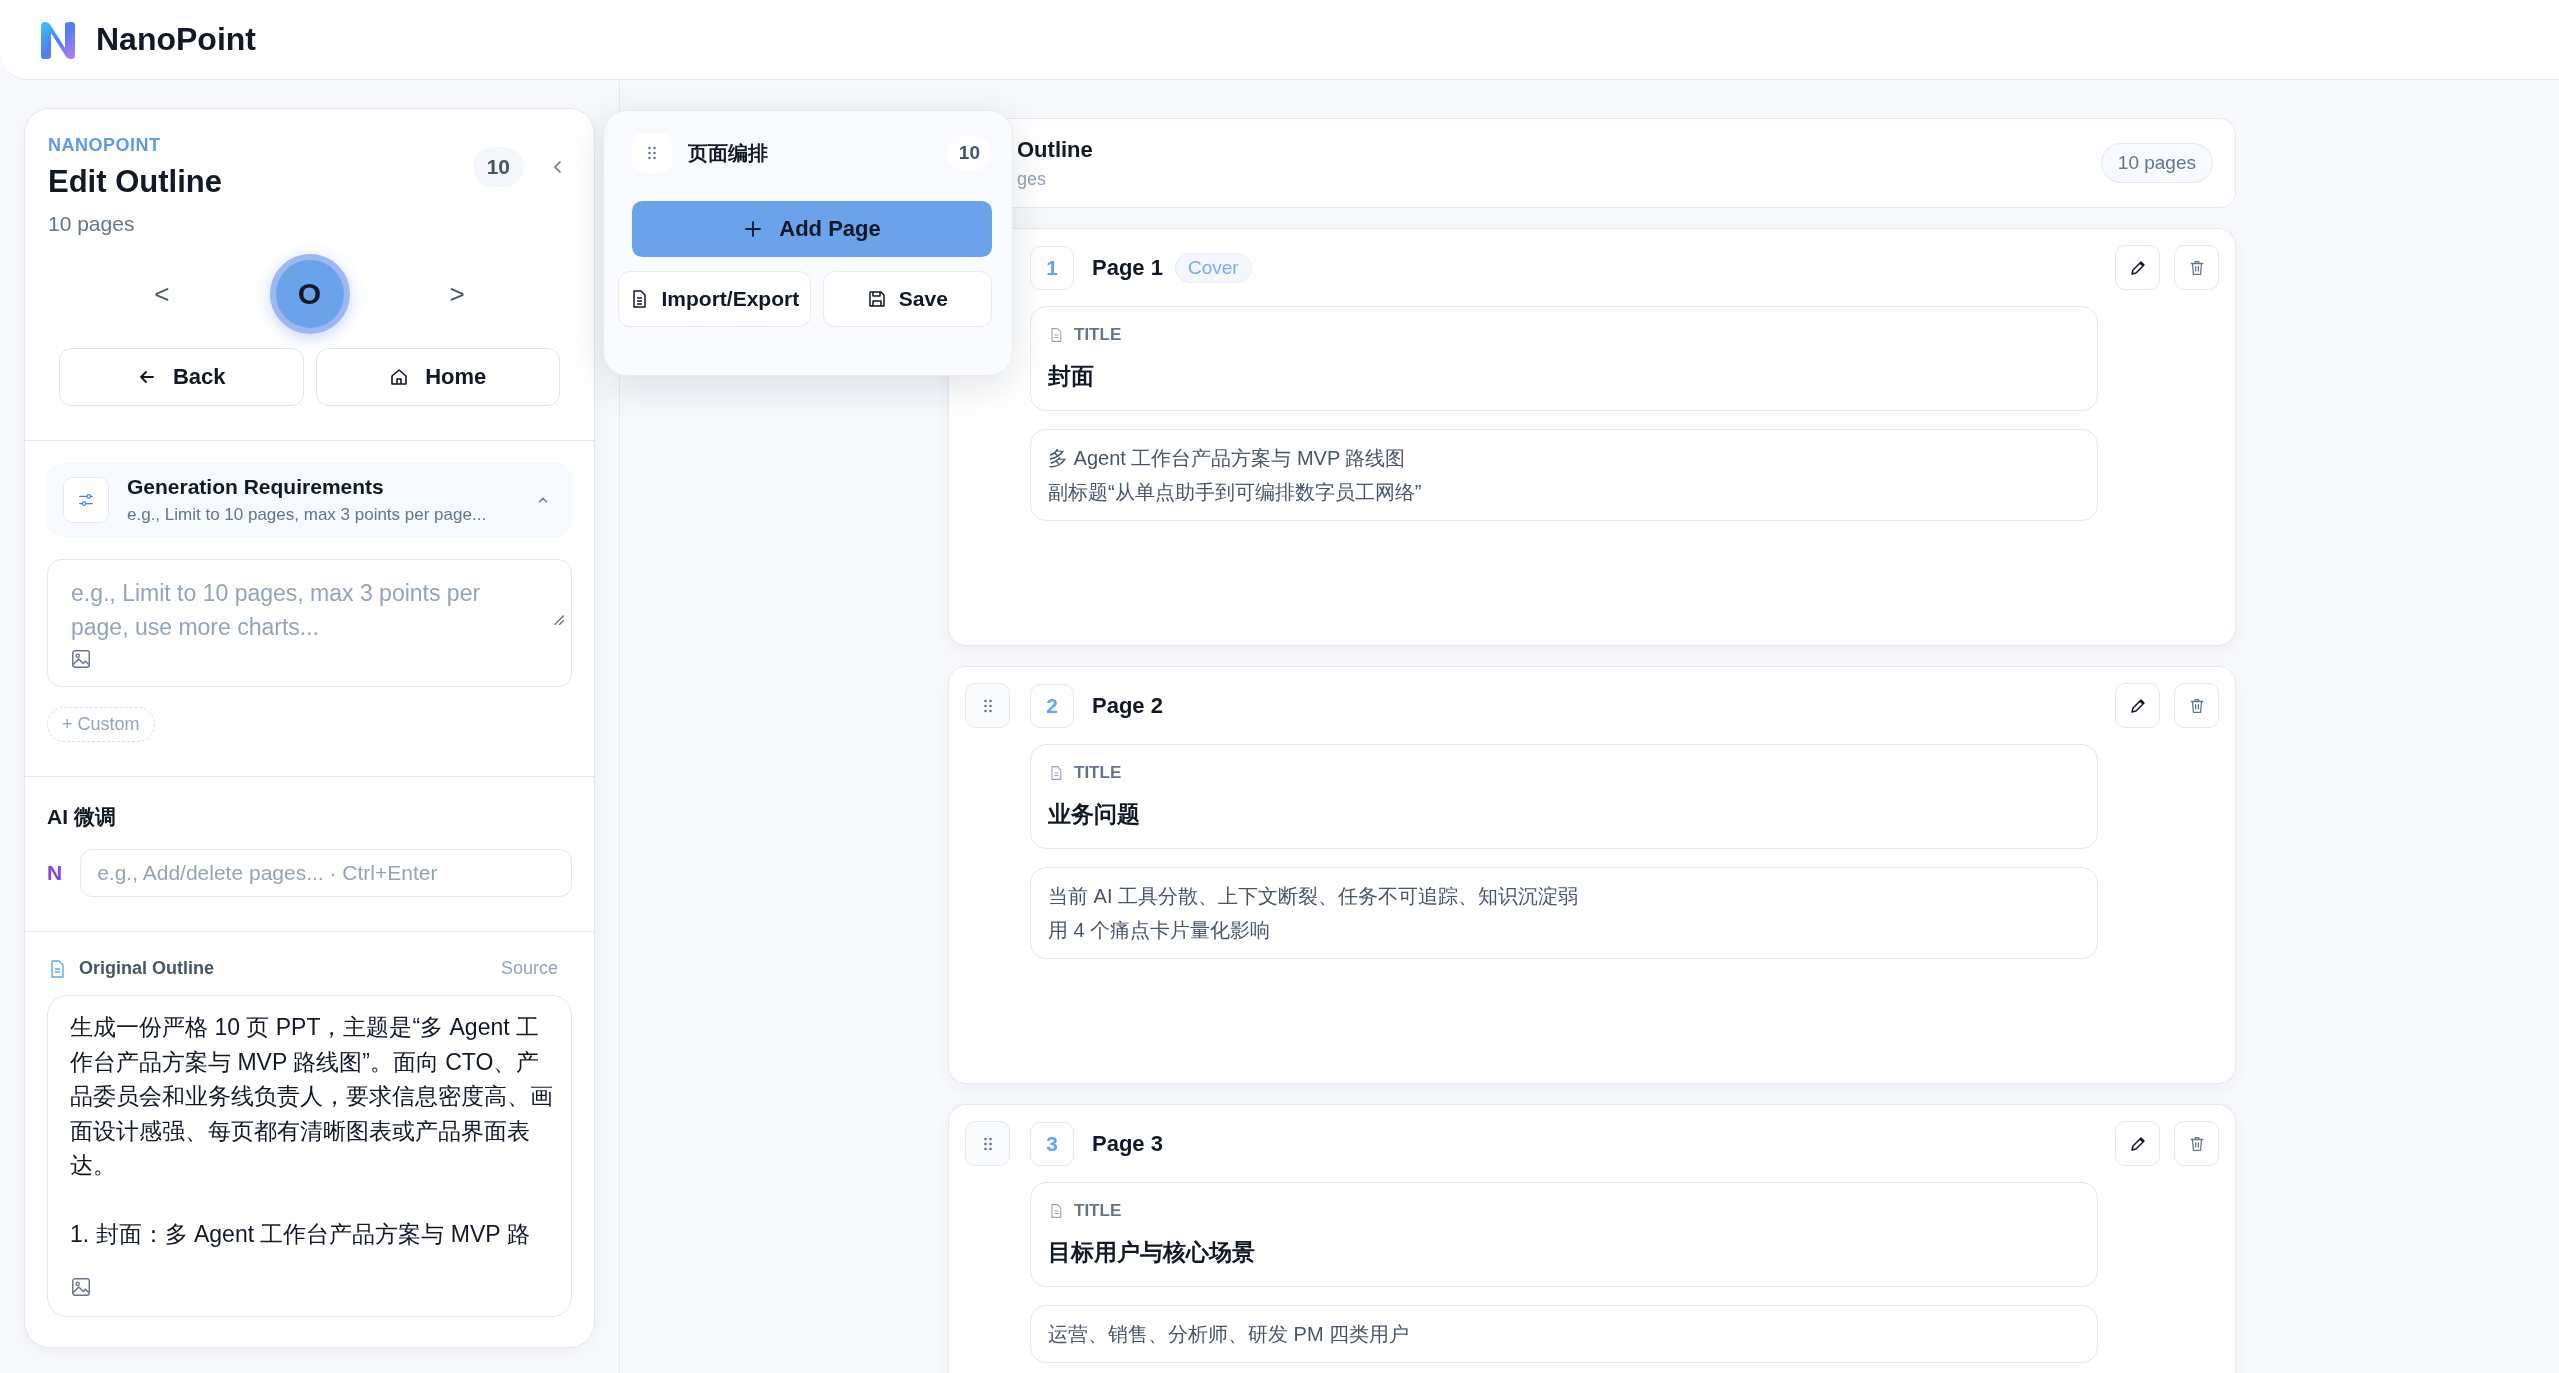 The height and width of the screenshot is (1373, 2559). I want to click on save-button: Save, so click(907, 299).